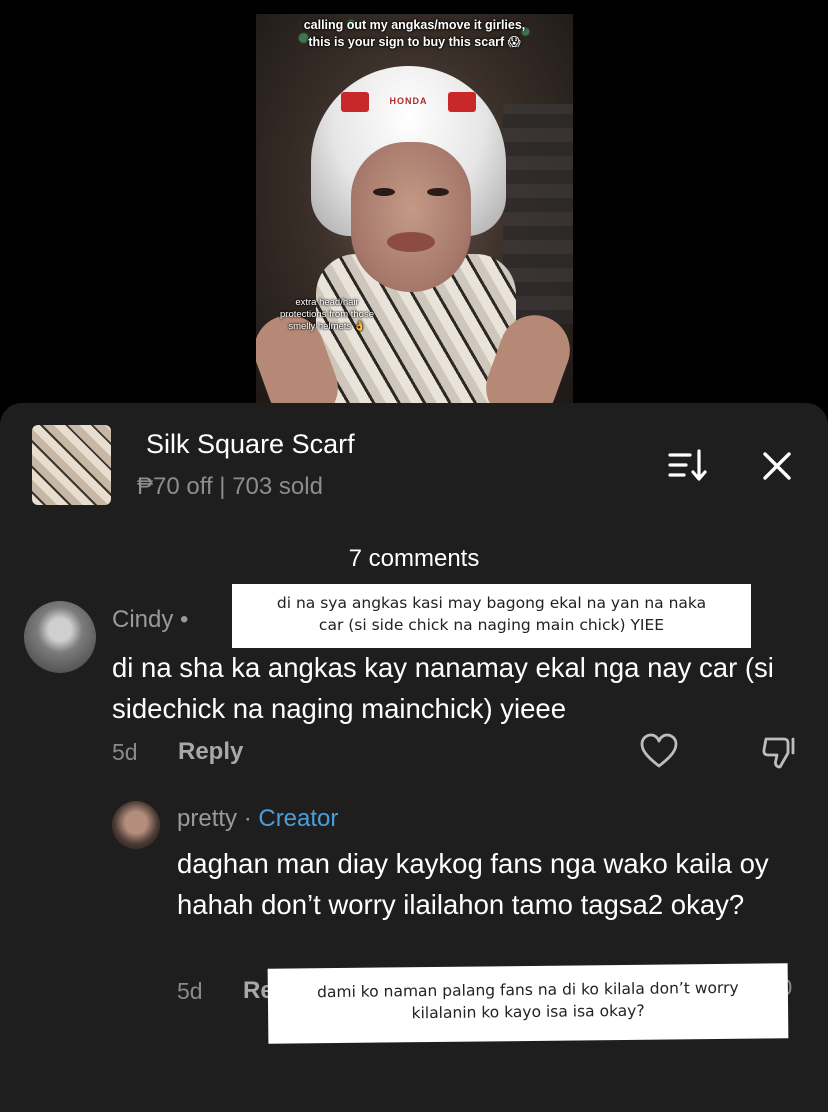 This screenshot has width=828, height=1112. I want to click on comments-count: 7 comments, so click(414, 558).